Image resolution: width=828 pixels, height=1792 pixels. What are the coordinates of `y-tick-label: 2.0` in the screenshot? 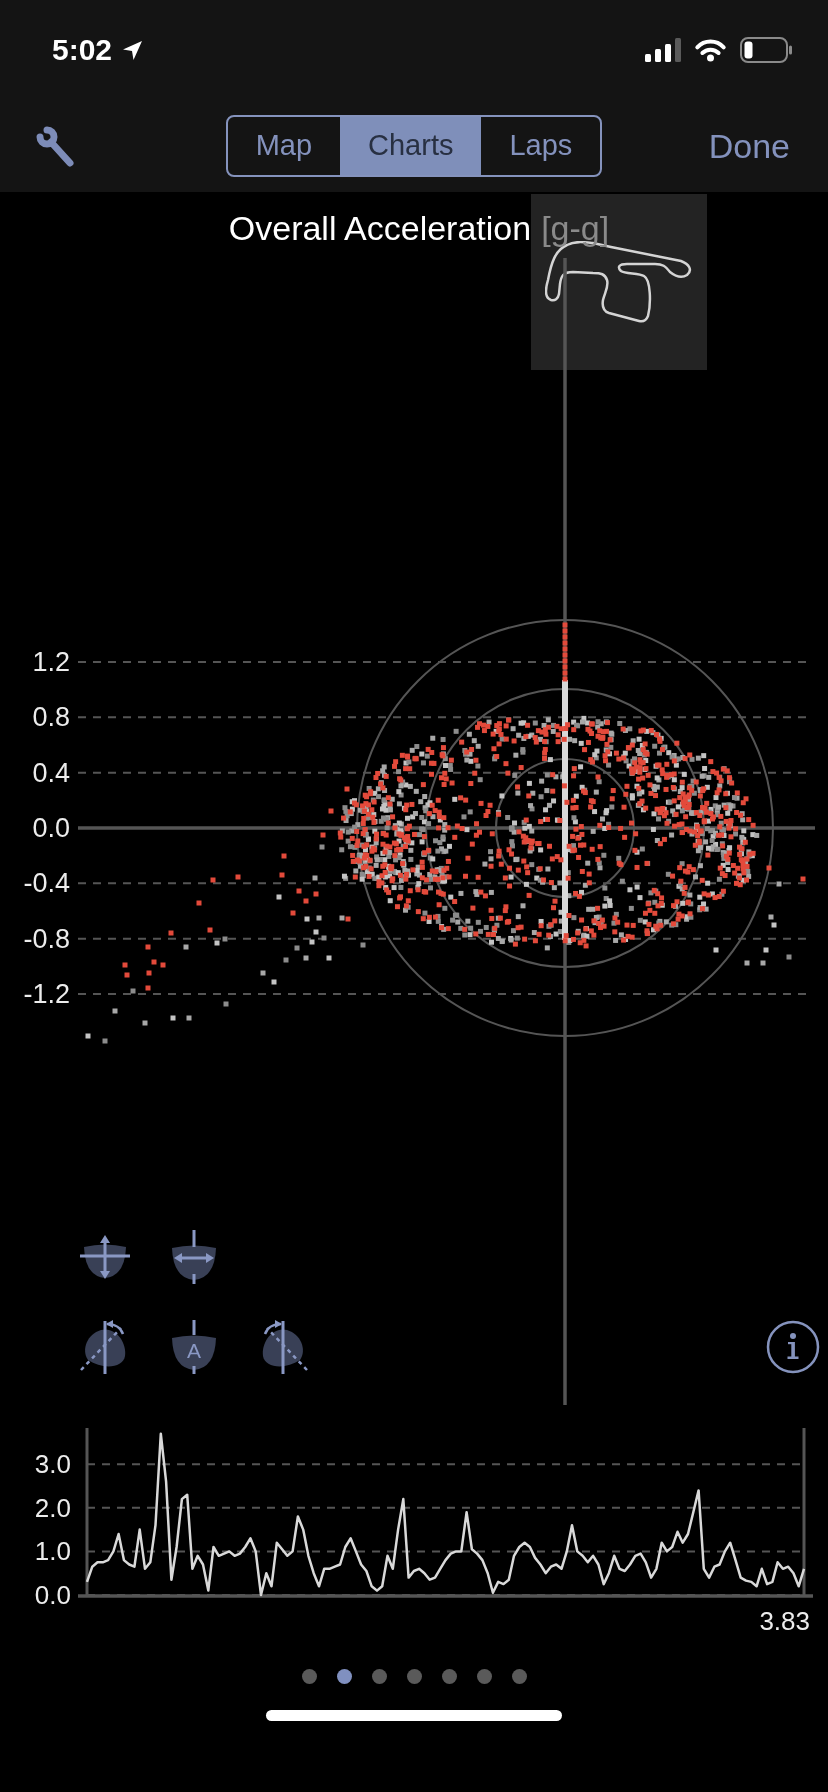 It's located at (52, 1507).